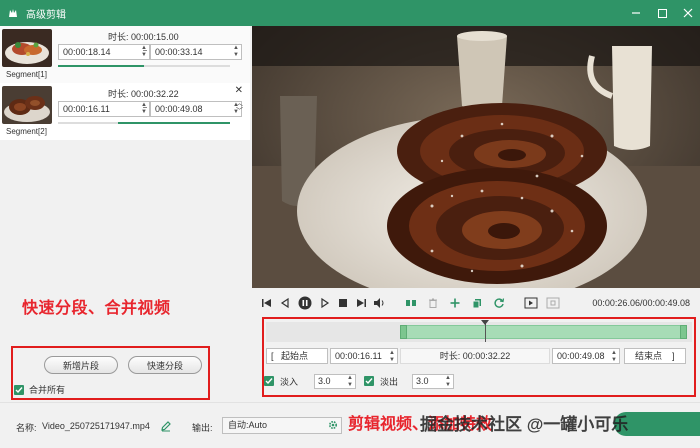  Describe the element at coordinates (361, 303) in the screenshot. I see `skip-to-end-icon` at that location.